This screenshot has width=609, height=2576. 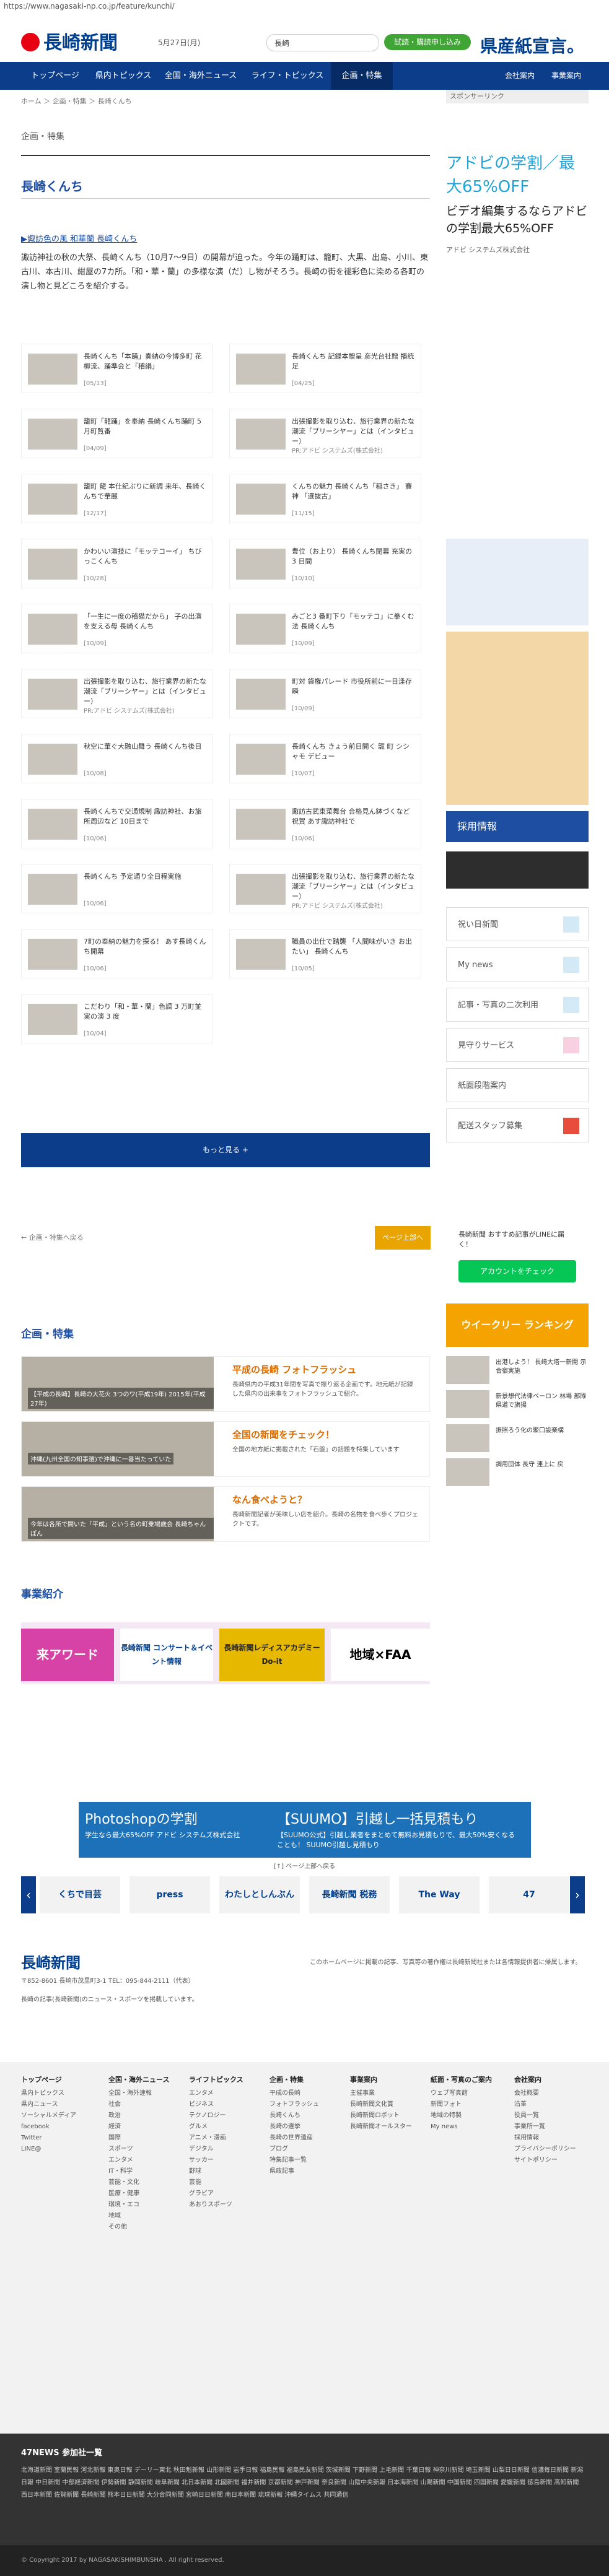 I want to click on footer-link: 長崎の世界遺産, so click(x=308, y=2138).